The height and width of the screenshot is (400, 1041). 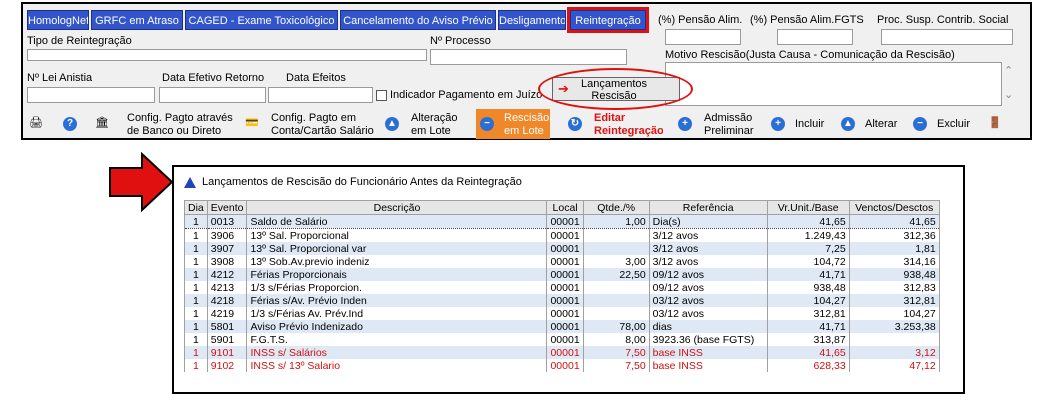 I want to click on cell-referencia: 3/12 avos, so click(x=708, y=248).